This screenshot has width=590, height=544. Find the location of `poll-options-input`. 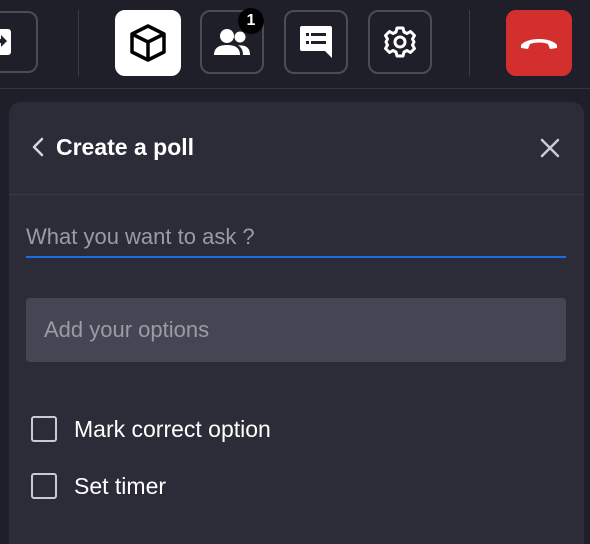

poll-options-input is located at coordinates (296, 330).